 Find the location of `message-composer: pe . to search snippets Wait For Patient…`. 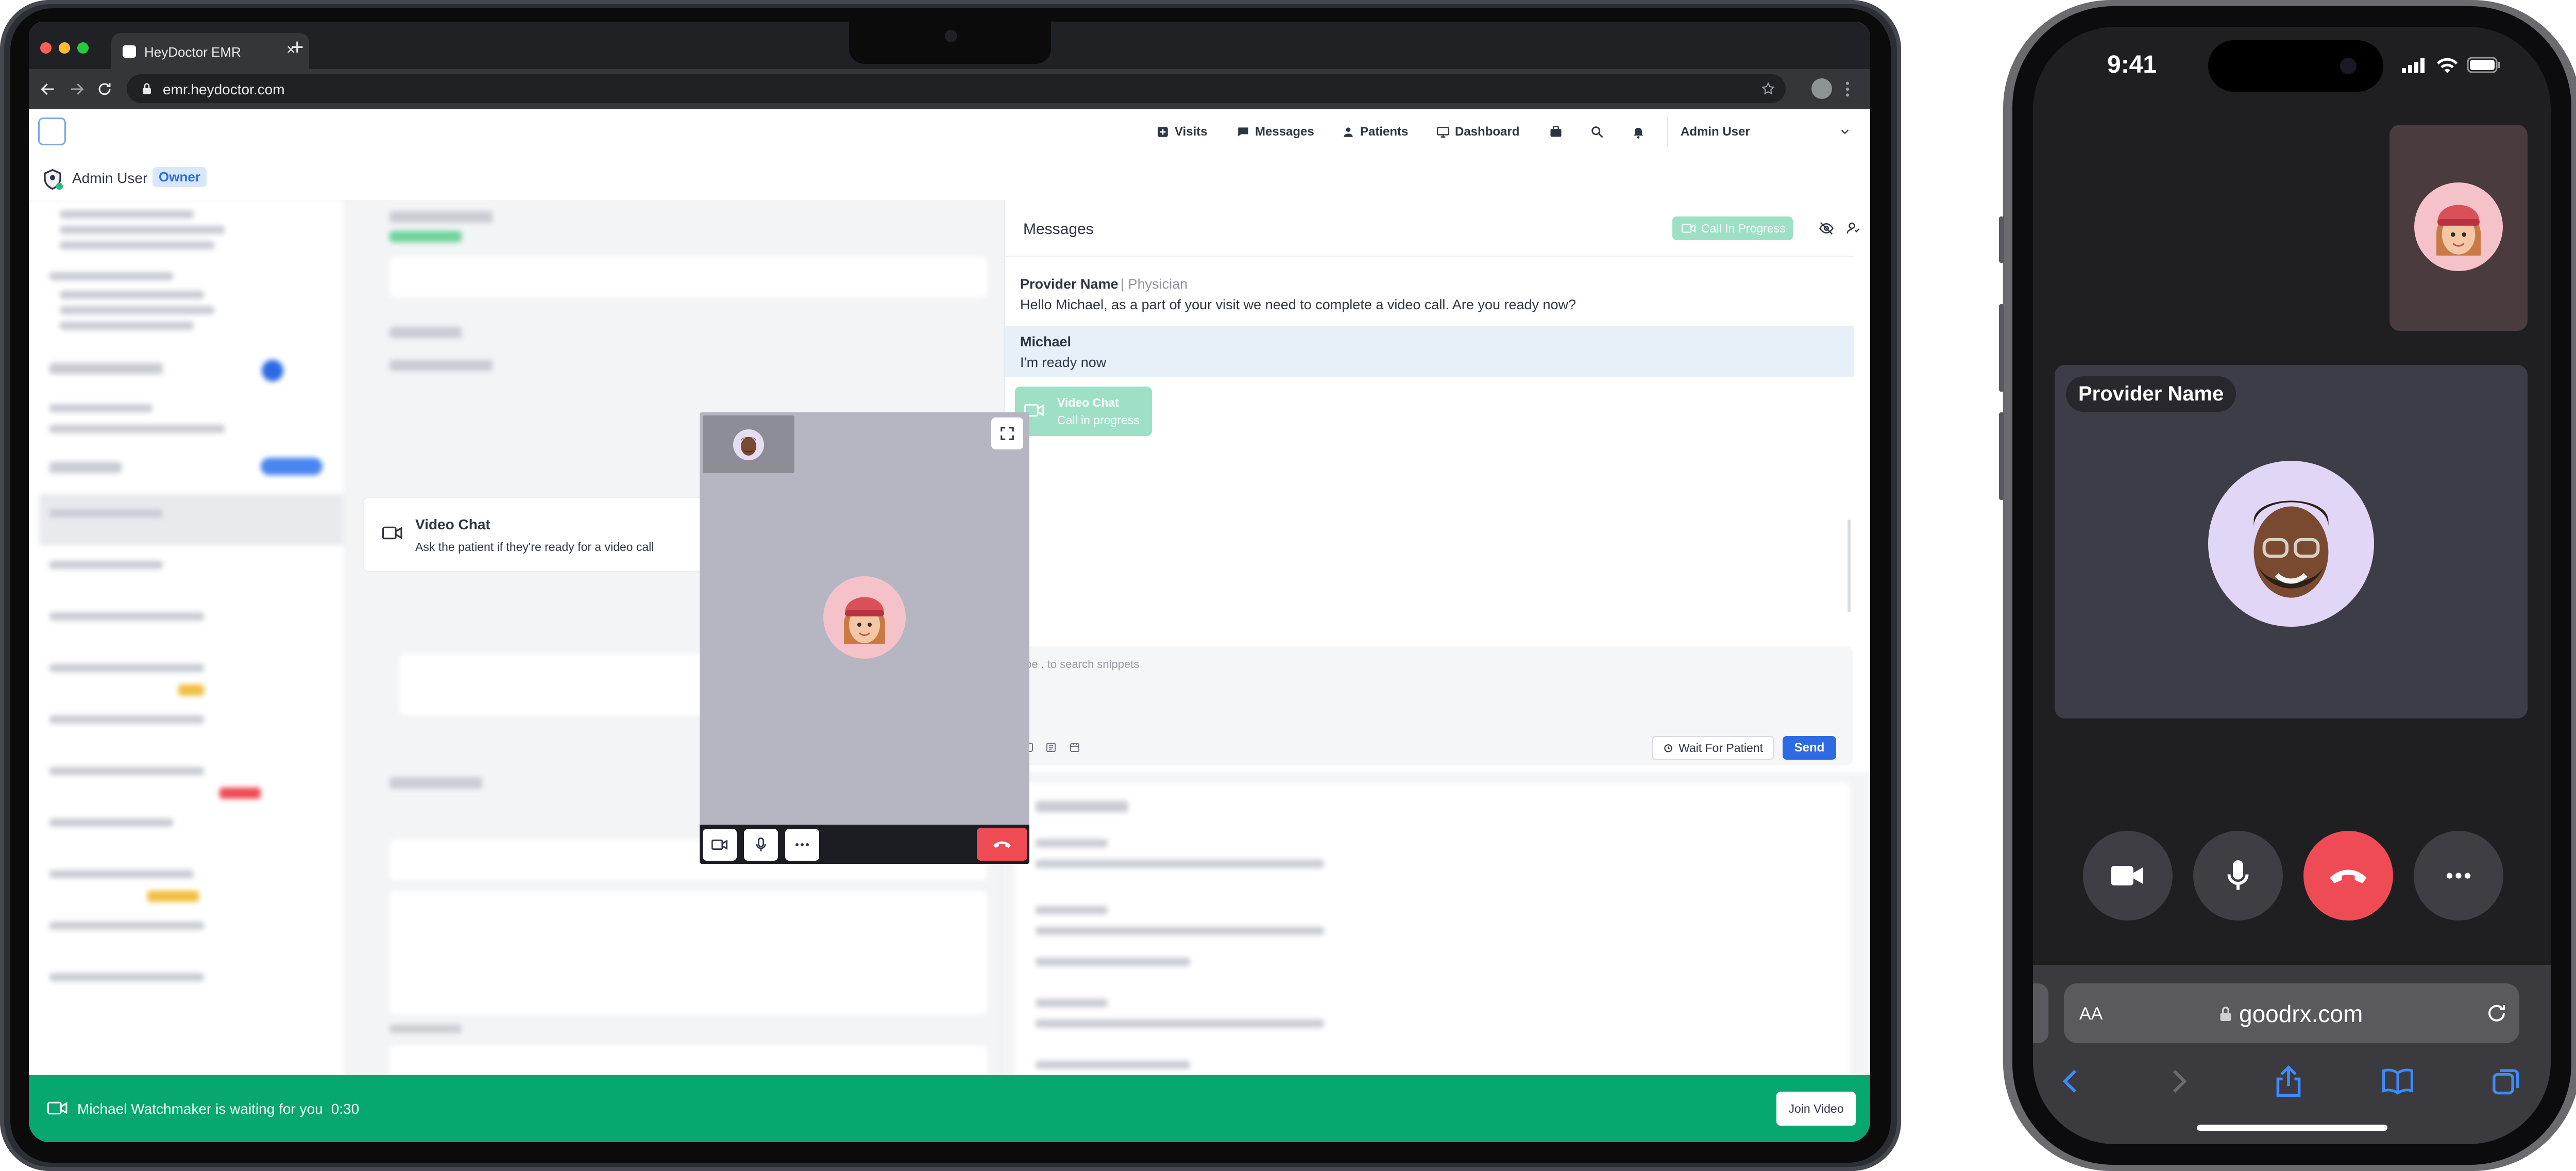

message-composer: pe . to search snippets Wait For Patient… is located at coordinates (1433, 705).